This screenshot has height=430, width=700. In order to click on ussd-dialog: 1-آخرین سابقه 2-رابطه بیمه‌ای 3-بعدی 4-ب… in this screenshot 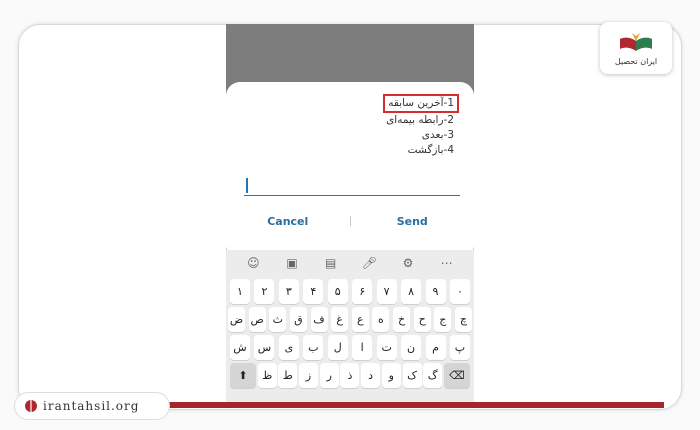, I will do `click(350, 171)`.